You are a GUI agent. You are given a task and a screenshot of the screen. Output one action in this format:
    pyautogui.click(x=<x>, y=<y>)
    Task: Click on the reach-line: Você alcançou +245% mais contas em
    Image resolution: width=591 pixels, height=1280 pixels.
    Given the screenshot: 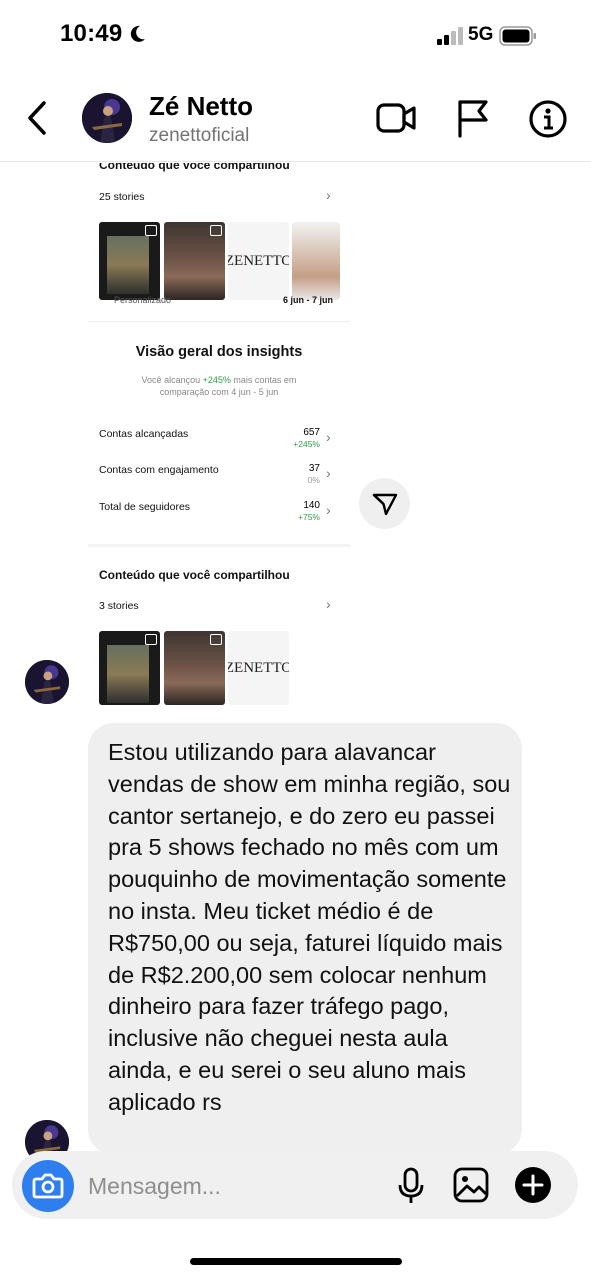 What is the action you would take?
    pyautogui.click(x=219, y=380)
    